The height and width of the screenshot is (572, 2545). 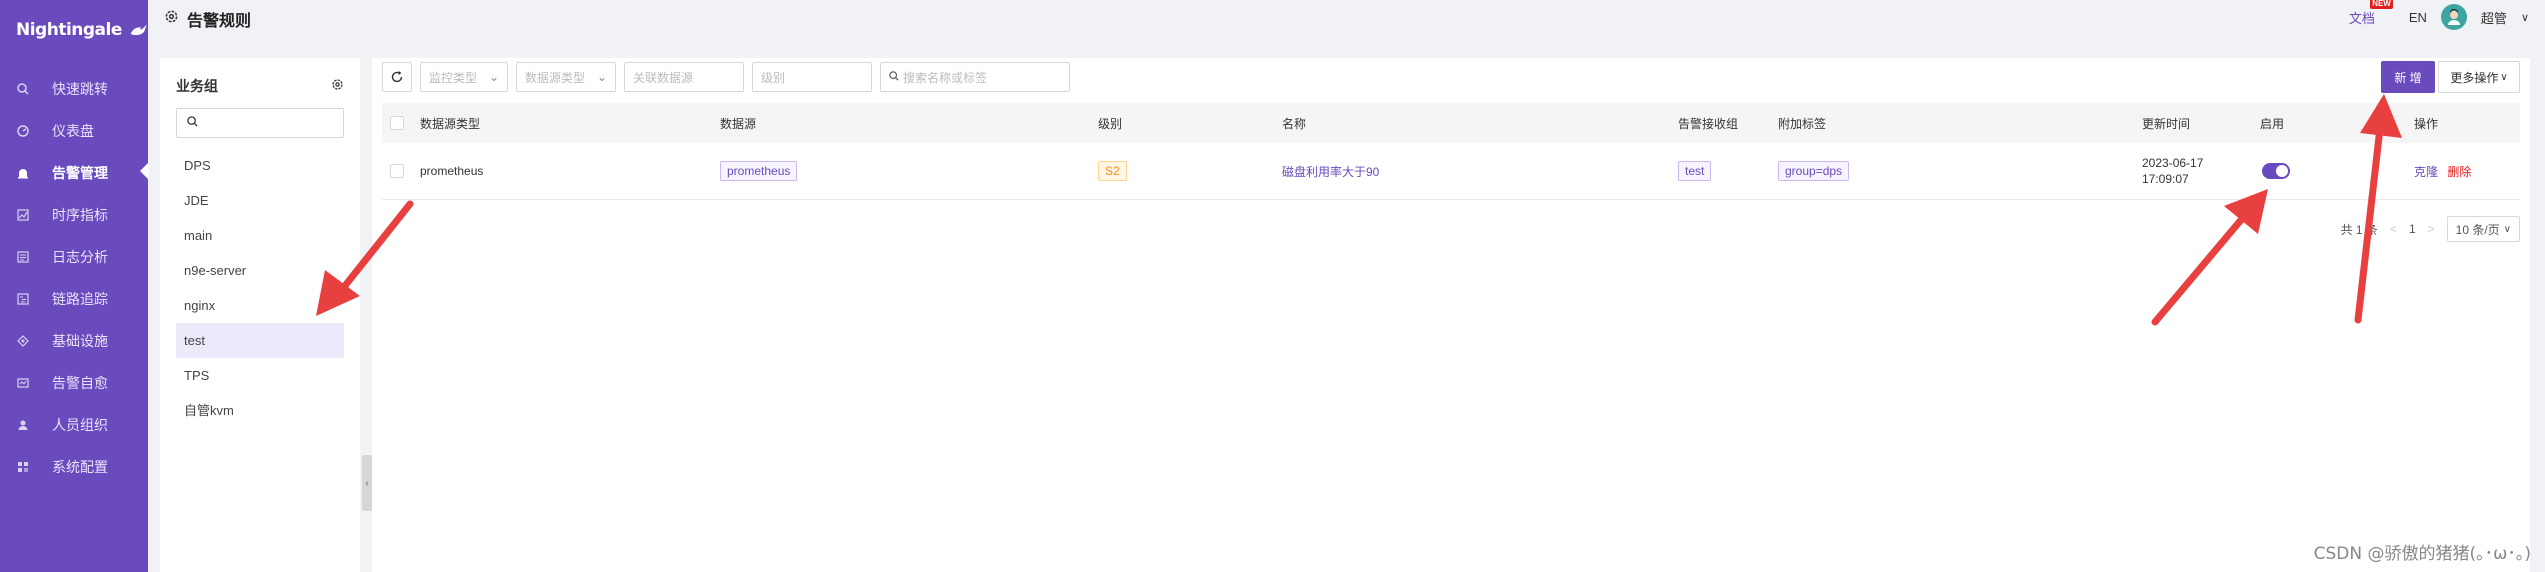 What do you see at coordinates (260, 200) in the screenshot?
I see `group-item-jde: JDE` at bounding box center [260, 200].